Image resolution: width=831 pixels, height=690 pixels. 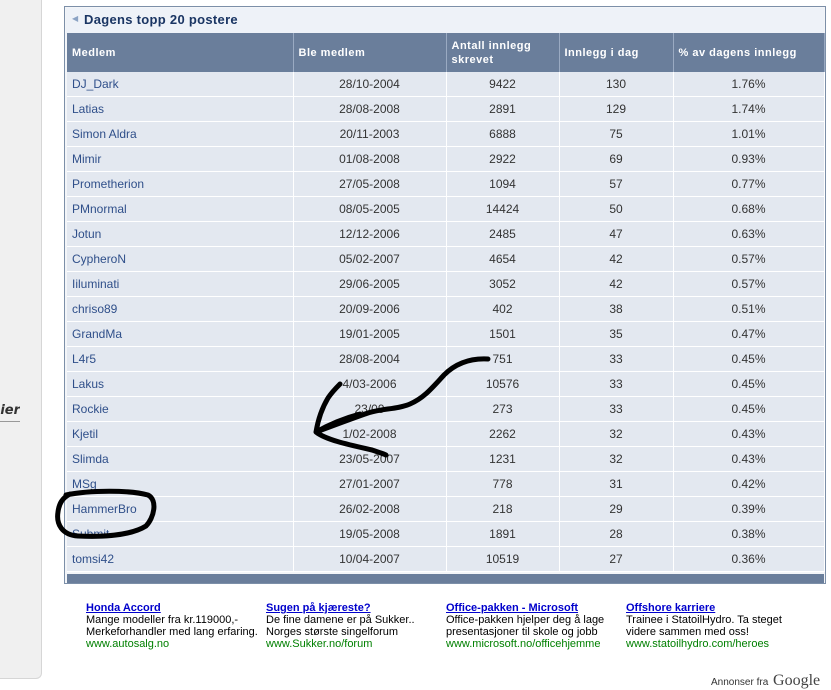 I want to click on table-row: MSg 27/01-2007 778 31 0.42%, so click(x=446, y=484).